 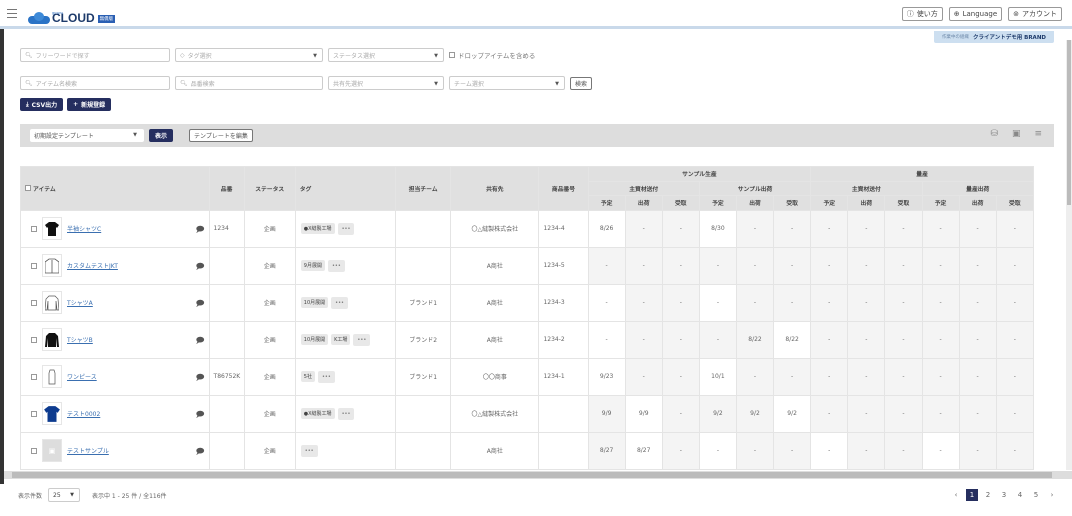 I want to click on tag-chip: ●X縫製工場, so click(x=317, y=413).